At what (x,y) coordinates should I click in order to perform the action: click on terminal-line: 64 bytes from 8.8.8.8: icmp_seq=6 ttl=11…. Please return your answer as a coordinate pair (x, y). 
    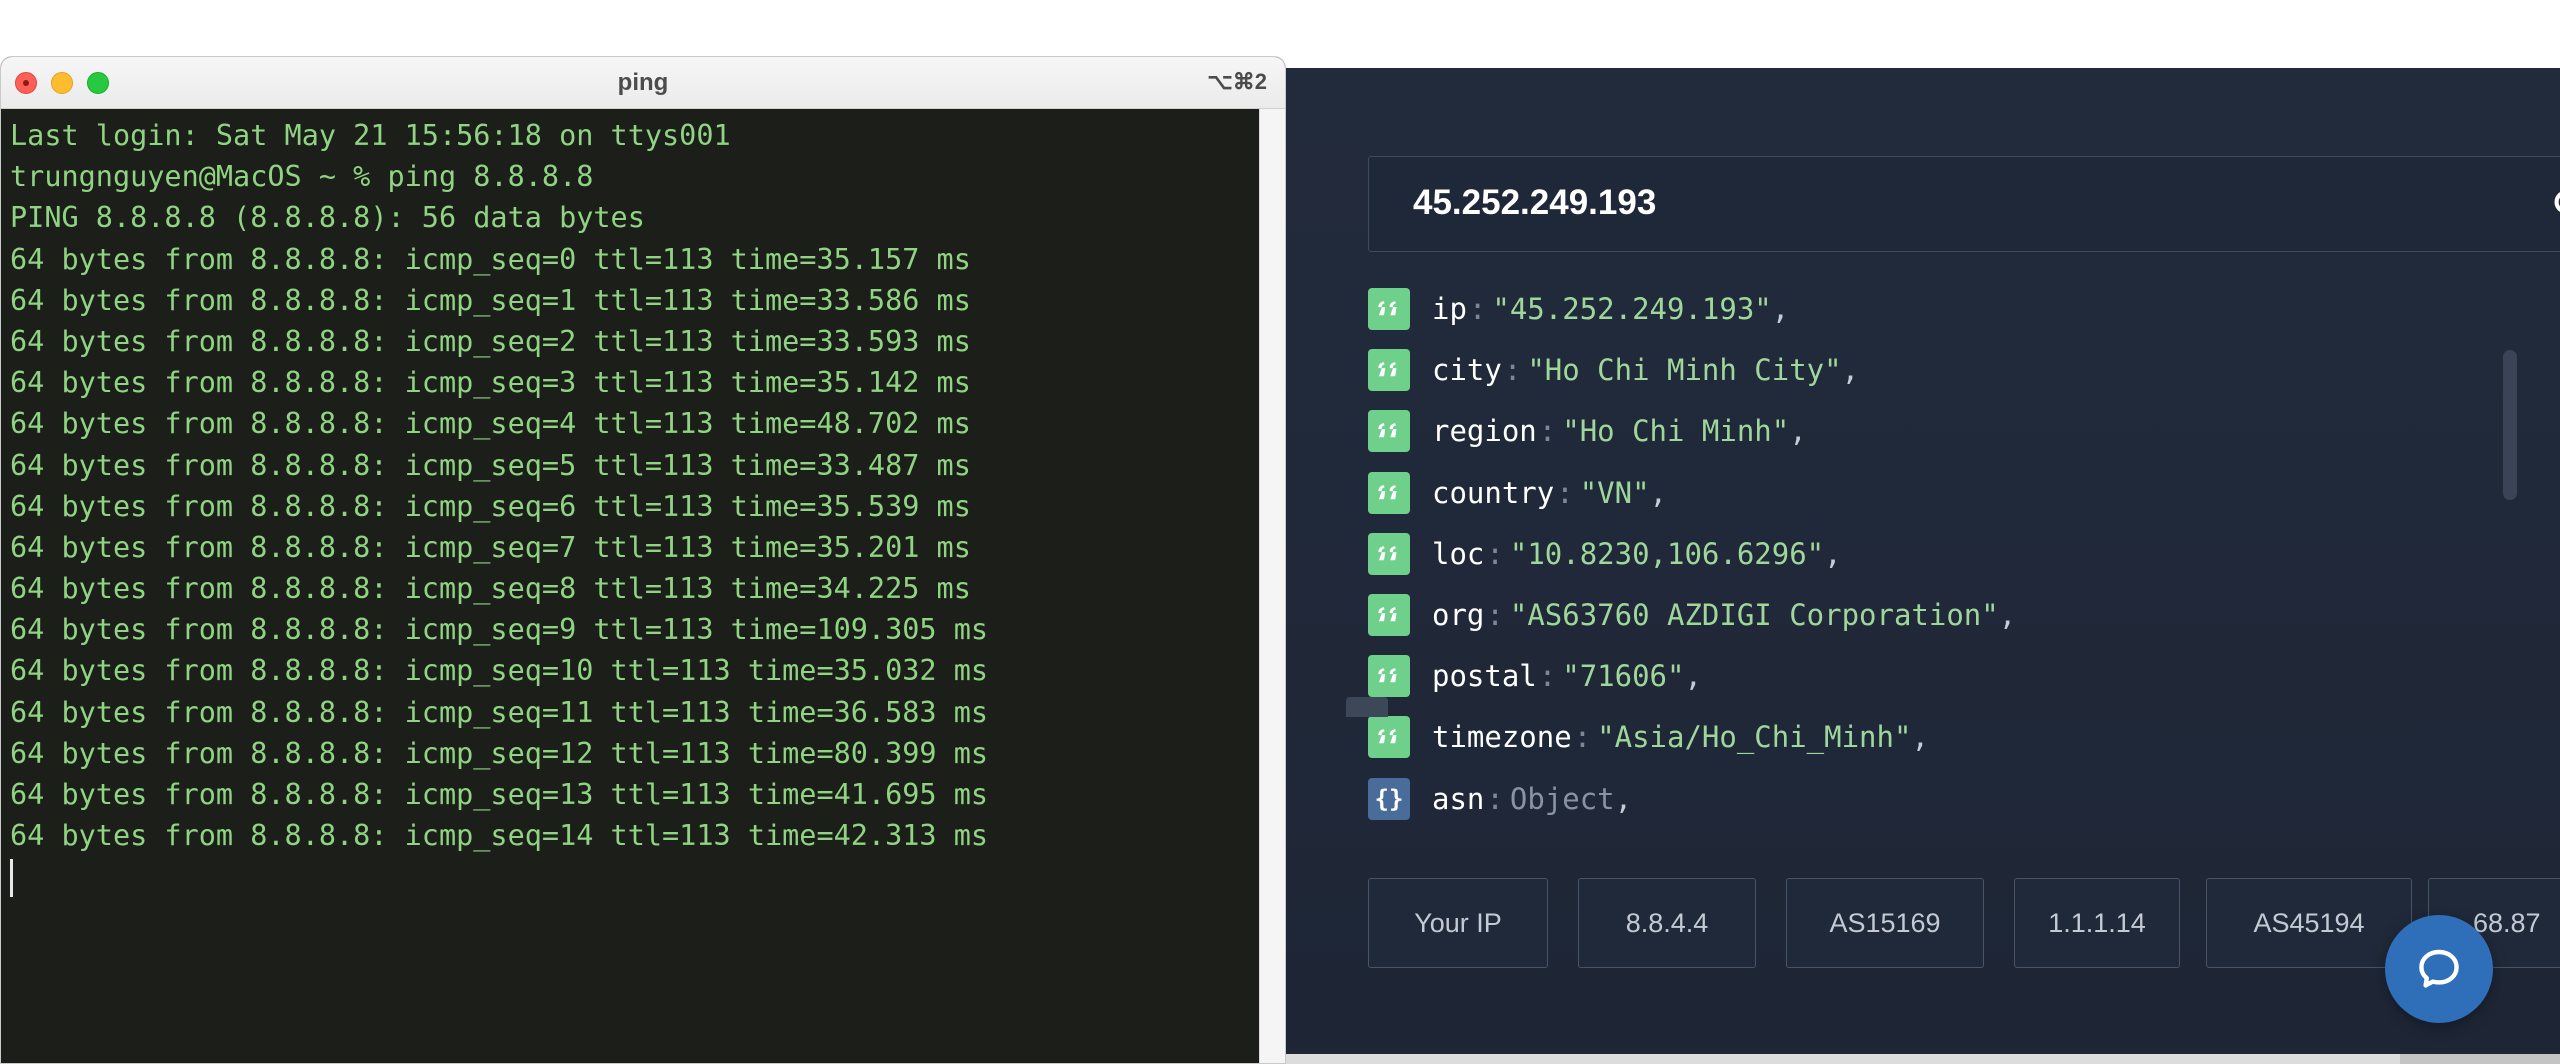
    Looking at the image, I should click on (490, 506).